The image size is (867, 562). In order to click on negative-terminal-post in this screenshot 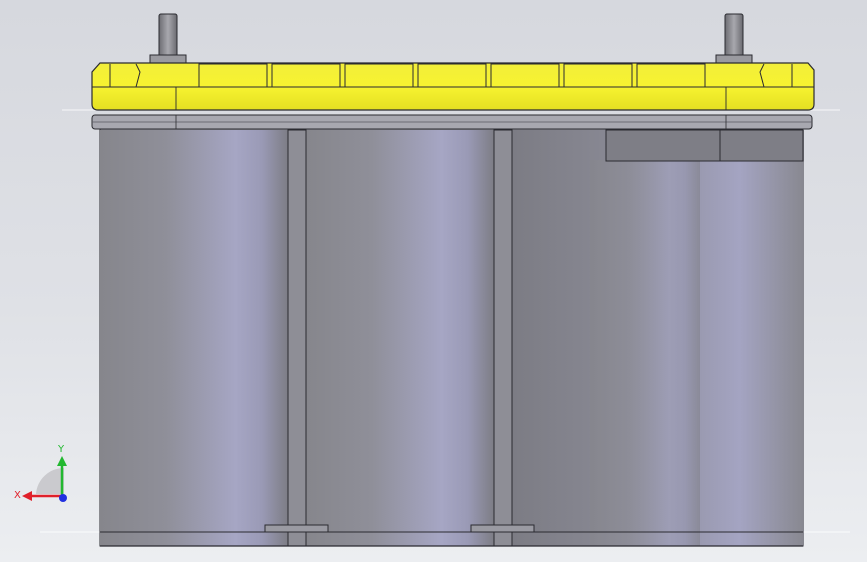, I will do `click(168, 39)`.